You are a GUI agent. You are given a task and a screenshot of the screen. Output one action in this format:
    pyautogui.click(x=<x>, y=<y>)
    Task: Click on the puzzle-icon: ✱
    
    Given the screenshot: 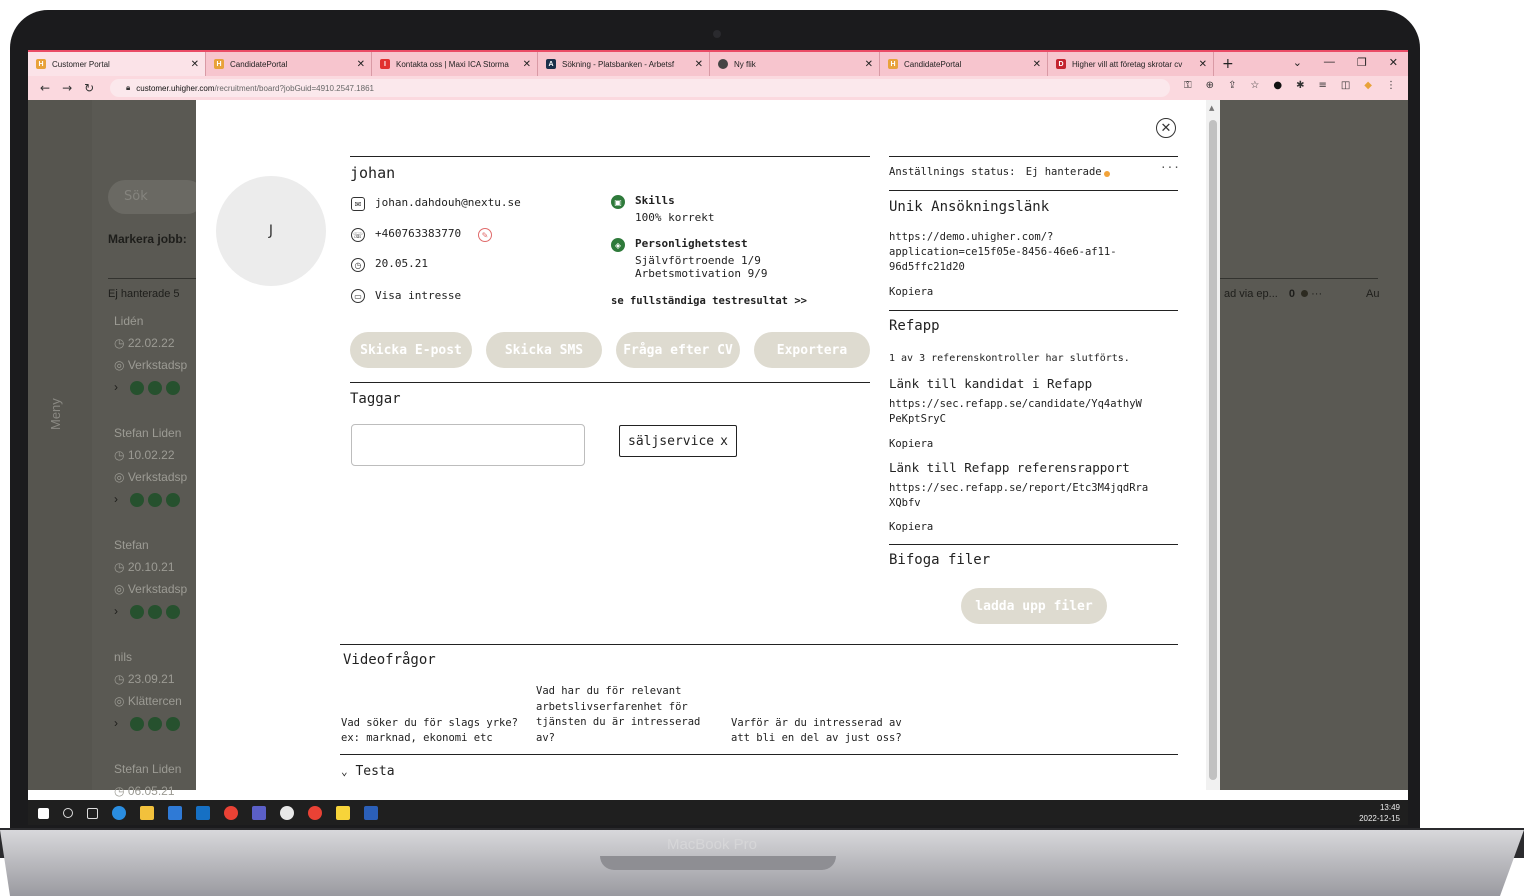 What is the action you would take?
    pyautogui.click(x=1300, y=85)
    